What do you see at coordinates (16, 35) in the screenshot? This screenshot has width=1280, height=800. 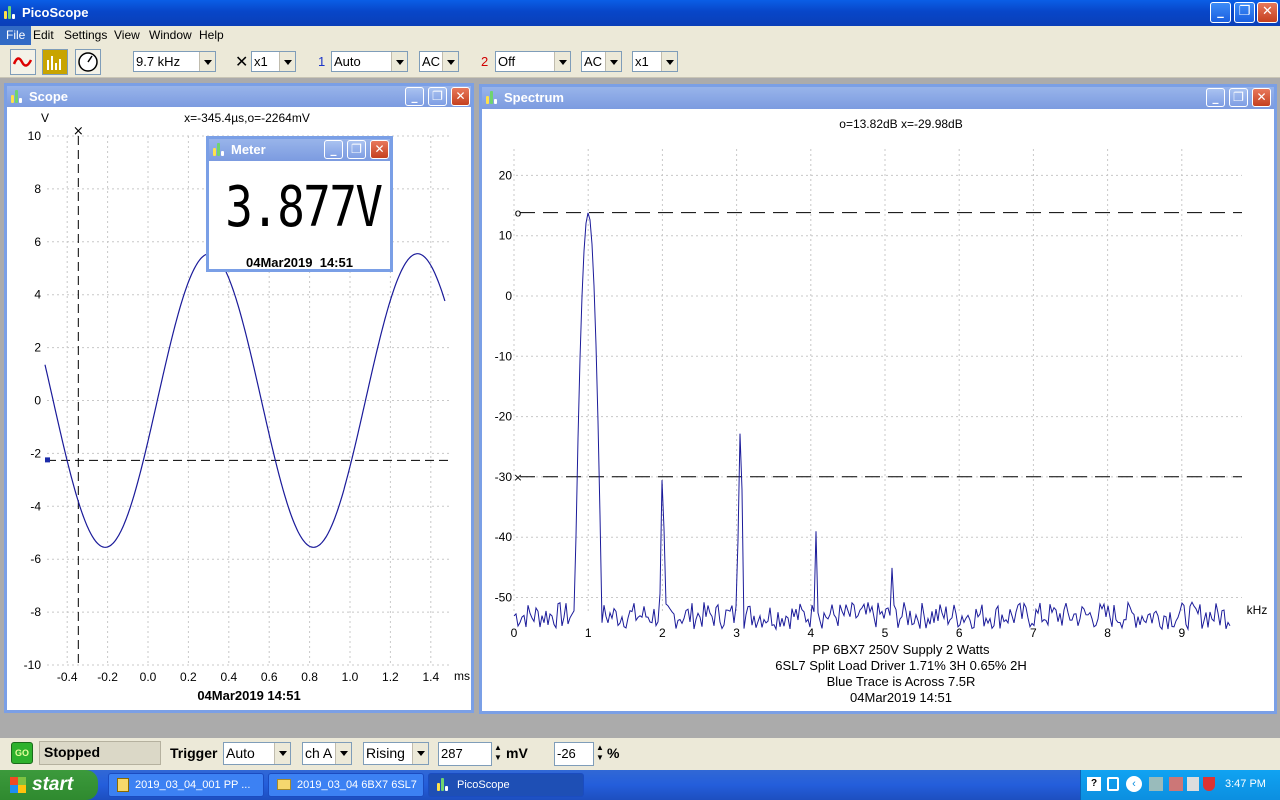 I see `menu-file: File` at bounding box center [16, 35].